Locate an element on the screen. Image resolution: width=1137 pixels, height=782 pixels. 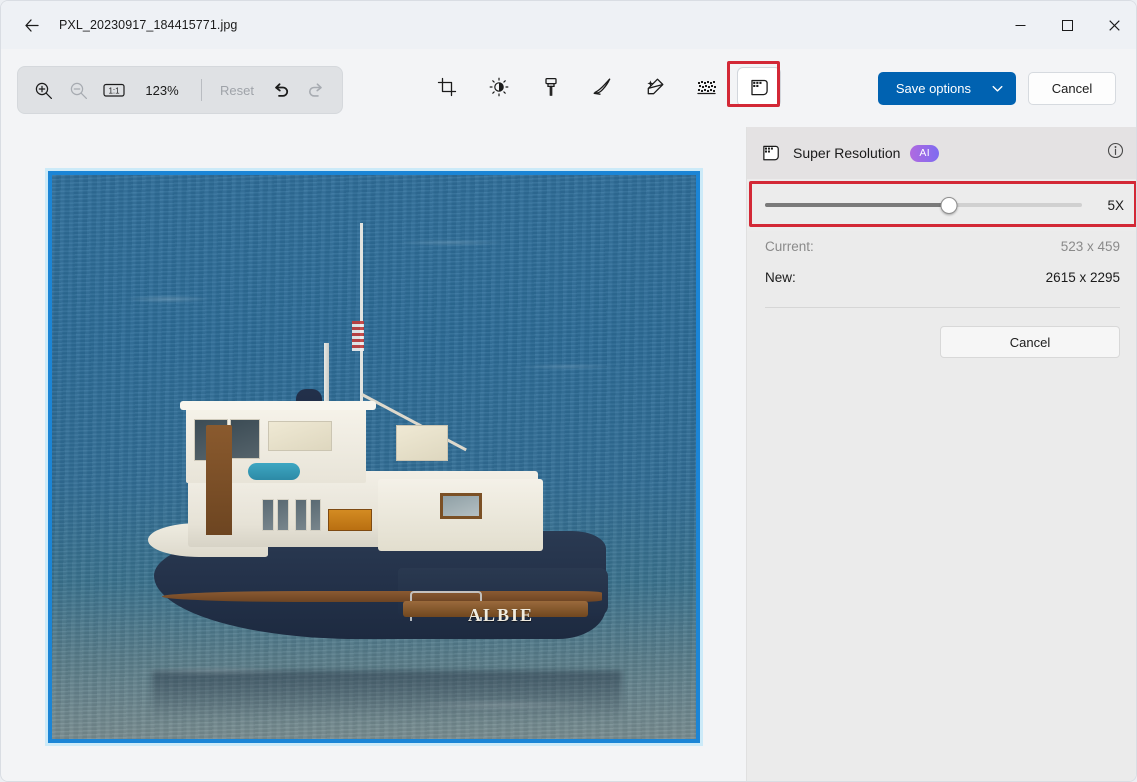
zoom-out-icon is located at coordinates (79, 90).